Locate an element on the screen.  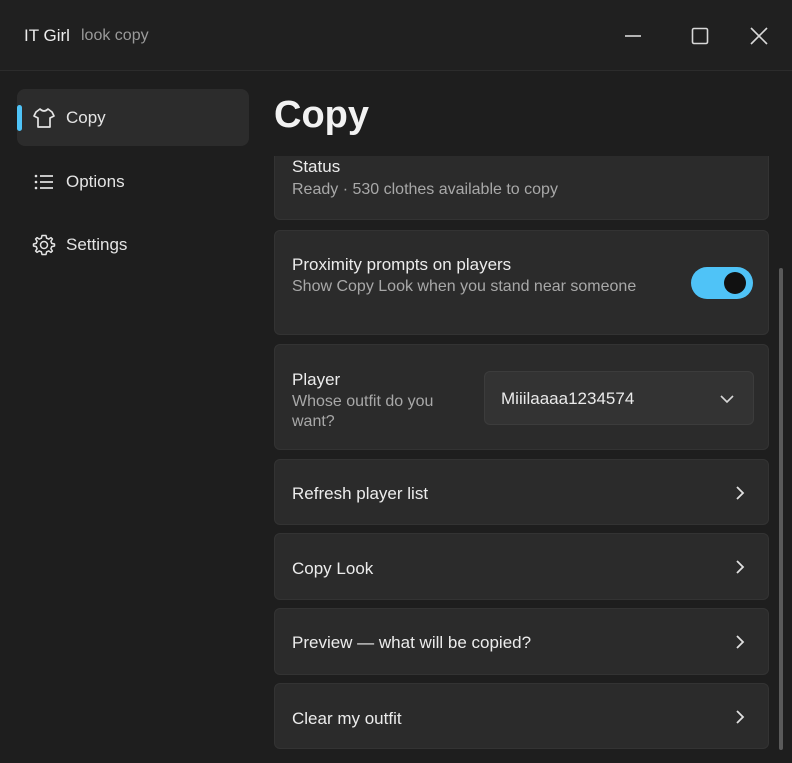
clear-outfit-button: Clear my outfit is located at coordinates (521, 716).